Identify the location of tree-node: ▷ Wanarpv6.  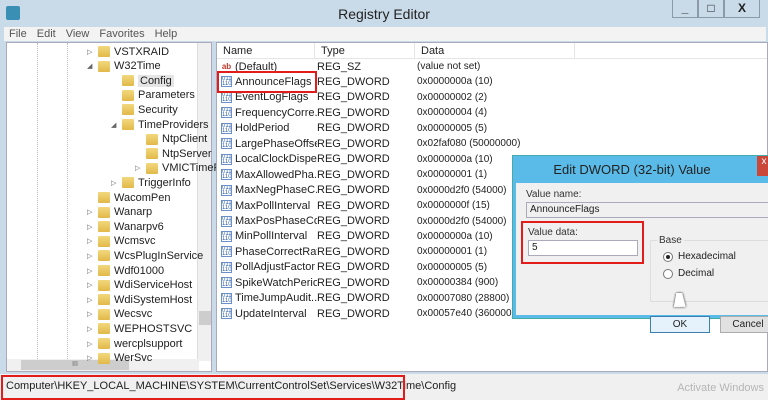
(125, 226).